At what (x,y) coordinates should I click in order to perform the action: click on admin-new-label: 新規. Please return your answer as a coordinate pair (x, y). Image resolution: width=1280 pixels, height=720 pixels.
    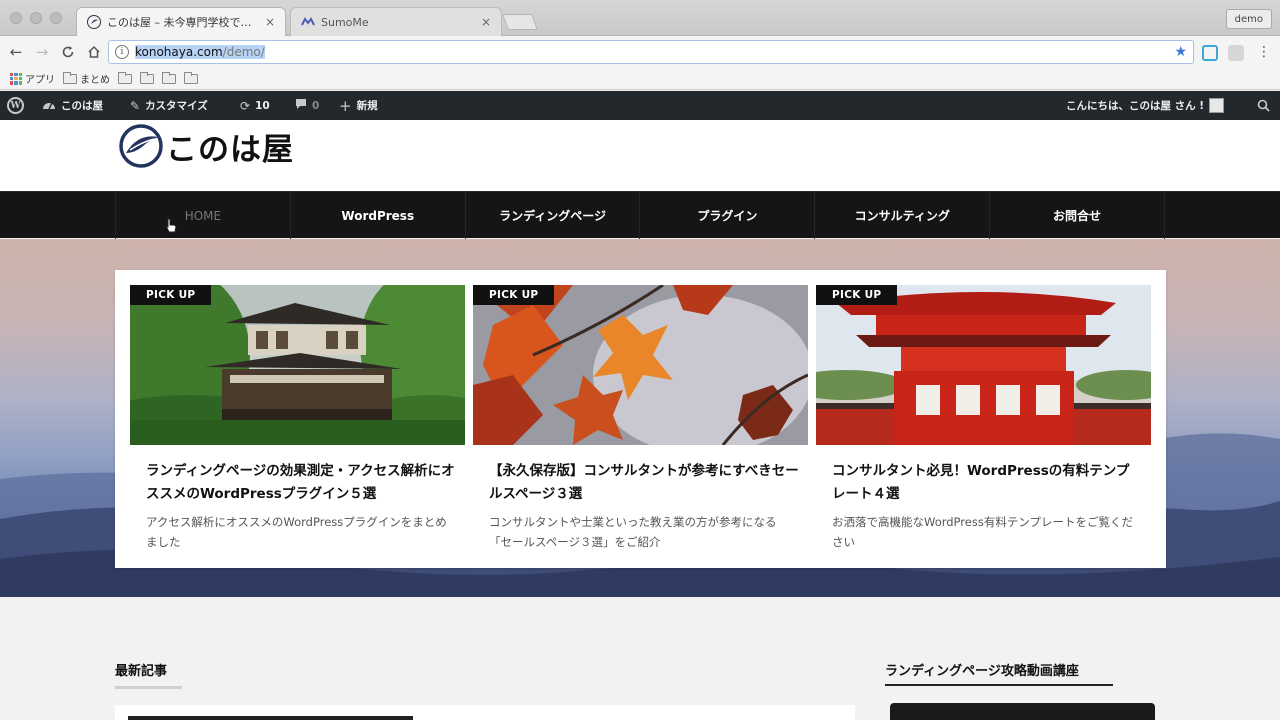
    Looking at the image, I should click on (367, 106).